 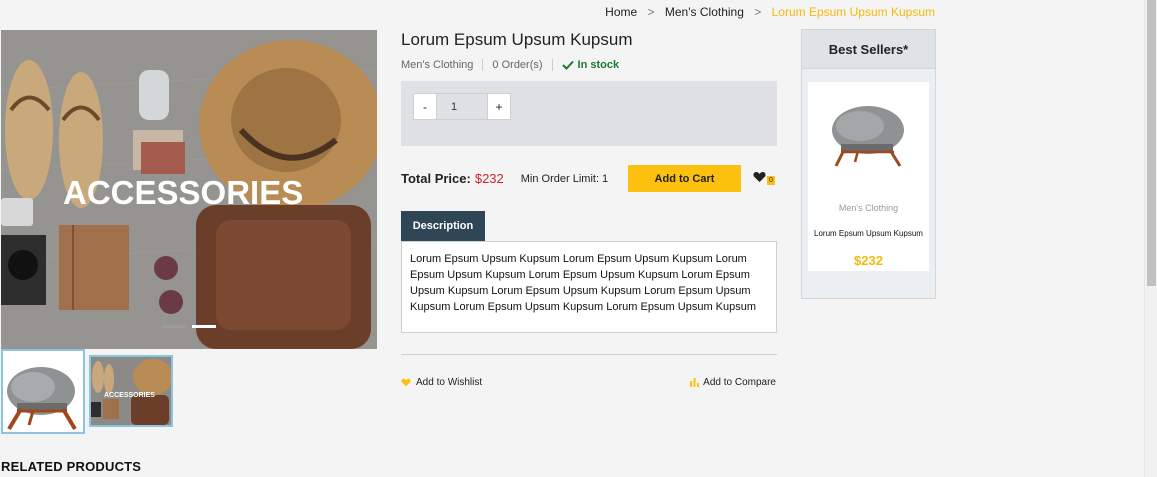 I want to click on best-sellers-title: Best Sellers*, so click(x=868, y=49).